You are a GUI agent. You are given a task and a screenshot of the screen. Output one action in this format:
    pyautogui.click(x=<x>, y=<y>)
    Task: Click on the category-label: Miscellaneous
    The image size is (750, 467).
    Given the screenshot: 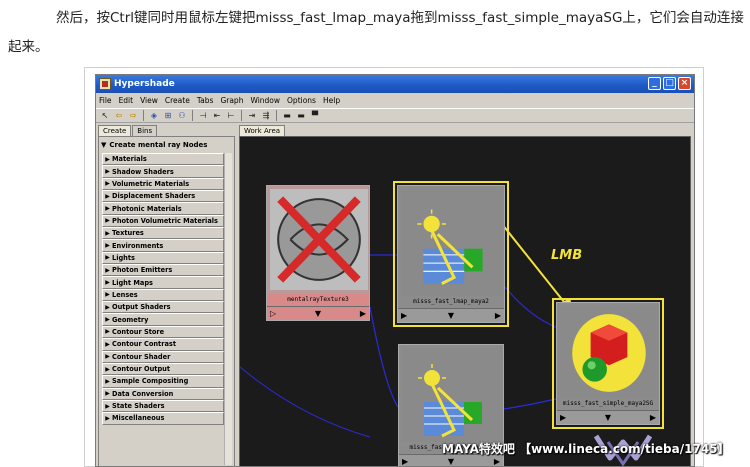 What is the action you would take?
    pyautogui.click(x=138, y=418)
    